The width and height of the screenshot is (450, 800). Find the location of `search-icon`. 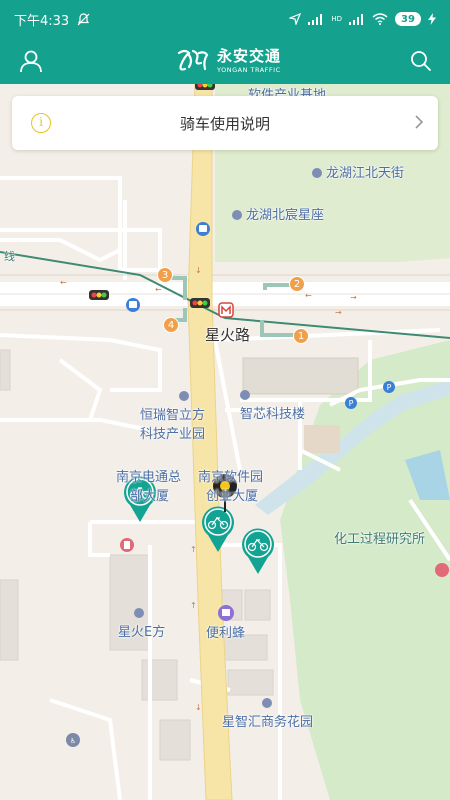

search-icon is located at coordinates (421, 61).